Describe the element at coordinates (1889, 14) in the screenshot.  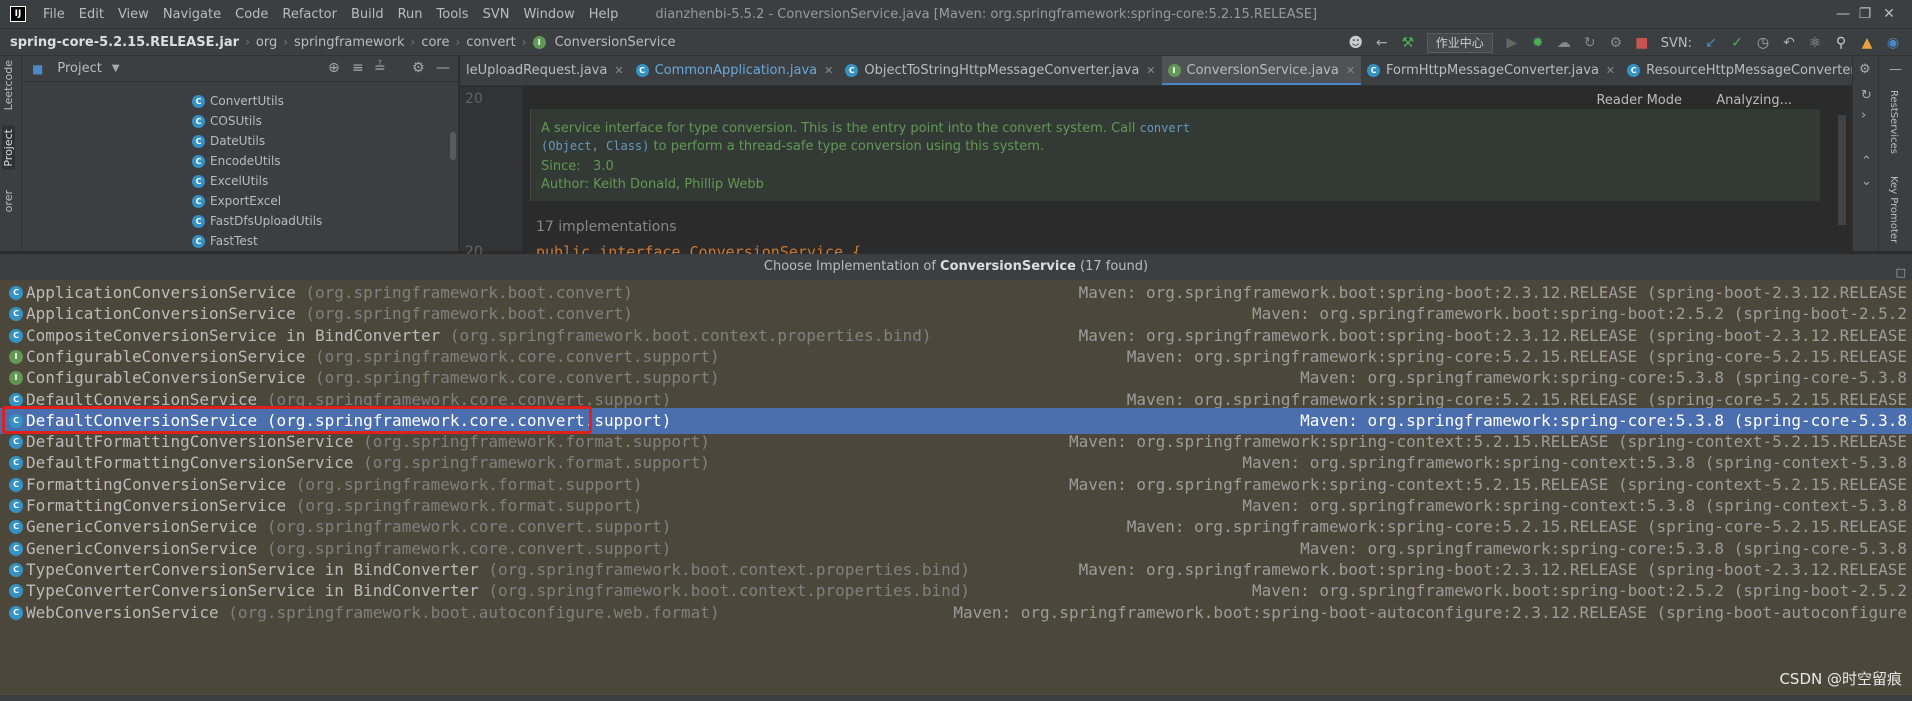
I see `close-window-icon: ✕` at that location.